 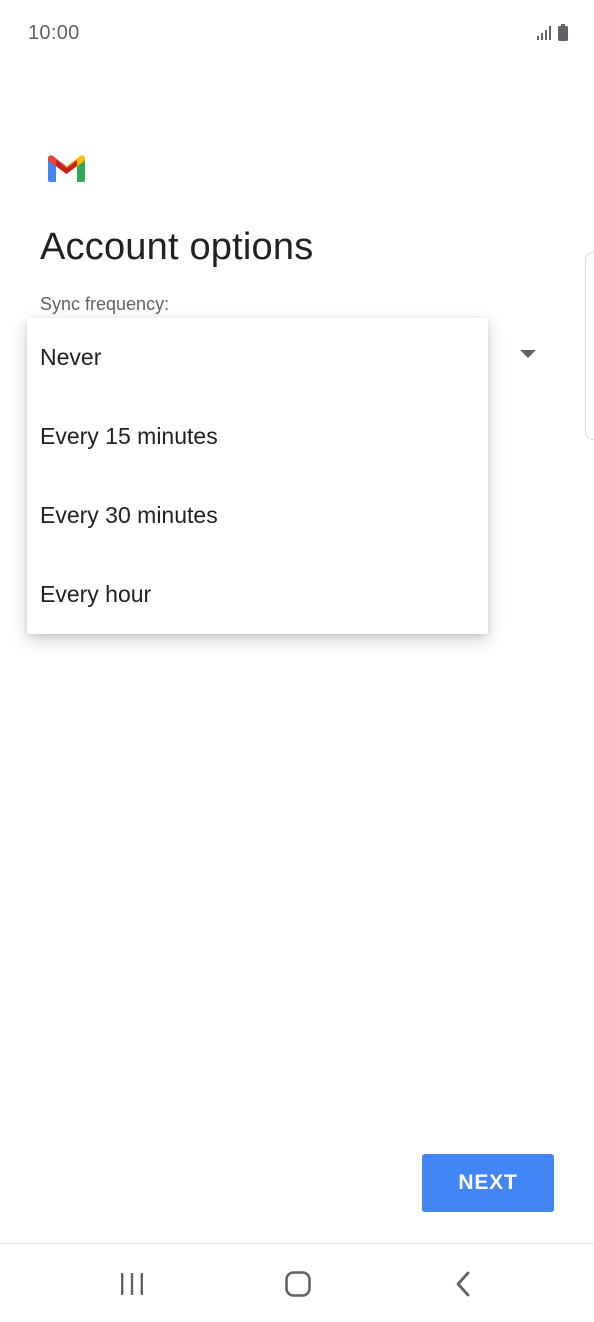 I want to click on sync-frequency-label: Sync frequency:, so click(x=105, y=304).